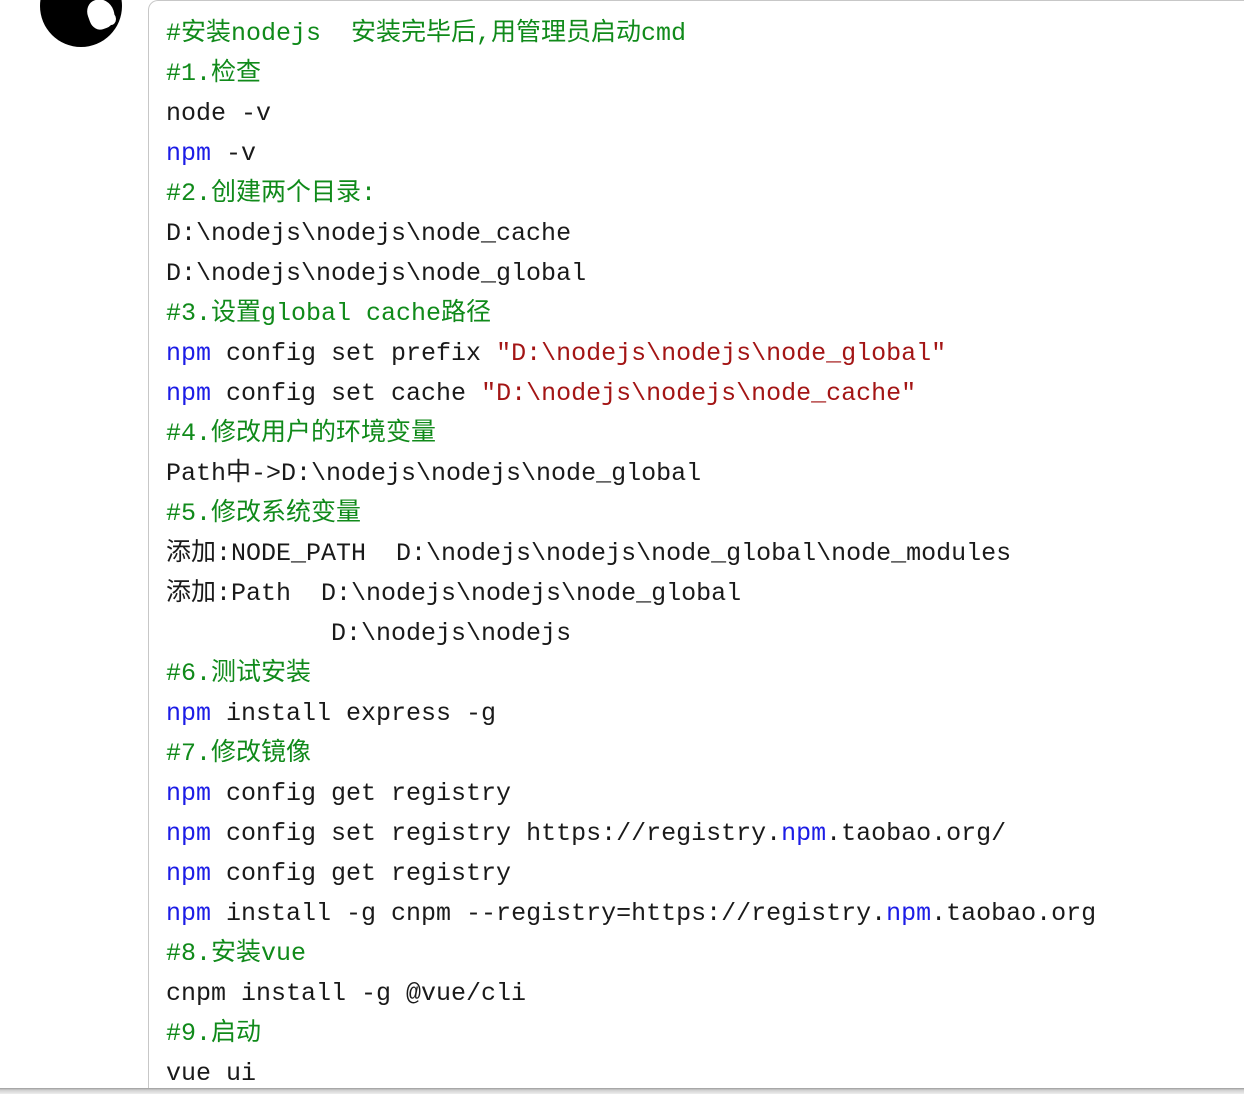  I want to click on code-token-comment: #3.设置global cache路径, so click(329, 313).